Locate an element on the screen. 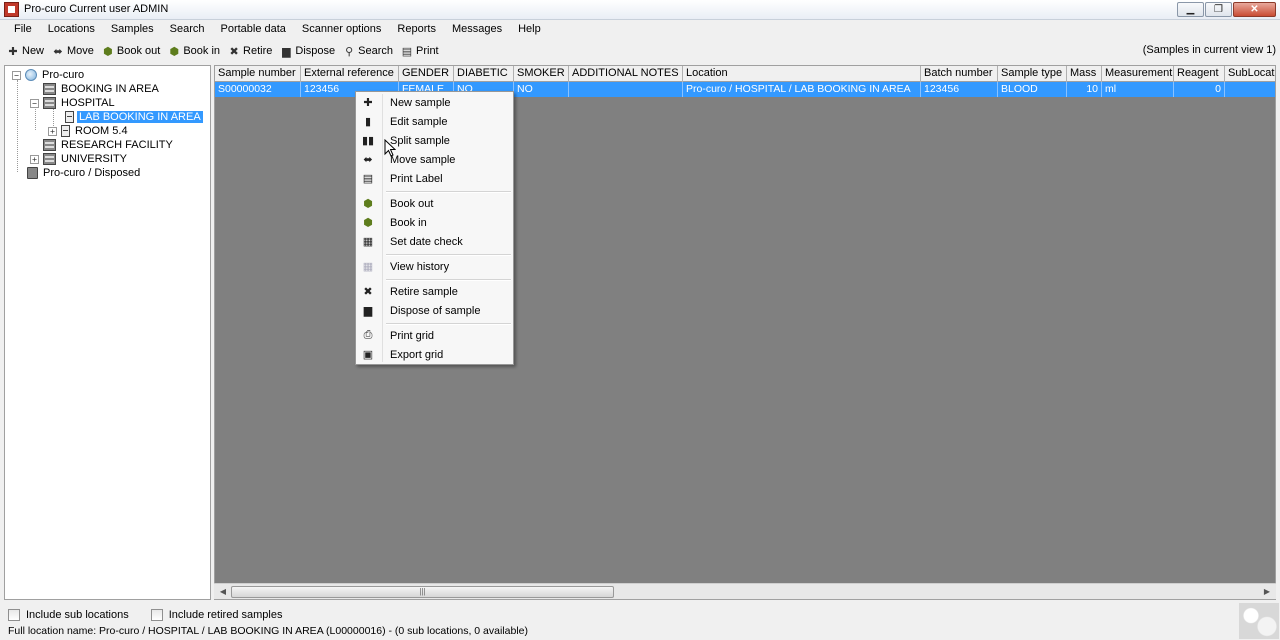 This screenshot has height=640, width=1280. include-retired-samples-checkbox is located at coordinates (156, 615).